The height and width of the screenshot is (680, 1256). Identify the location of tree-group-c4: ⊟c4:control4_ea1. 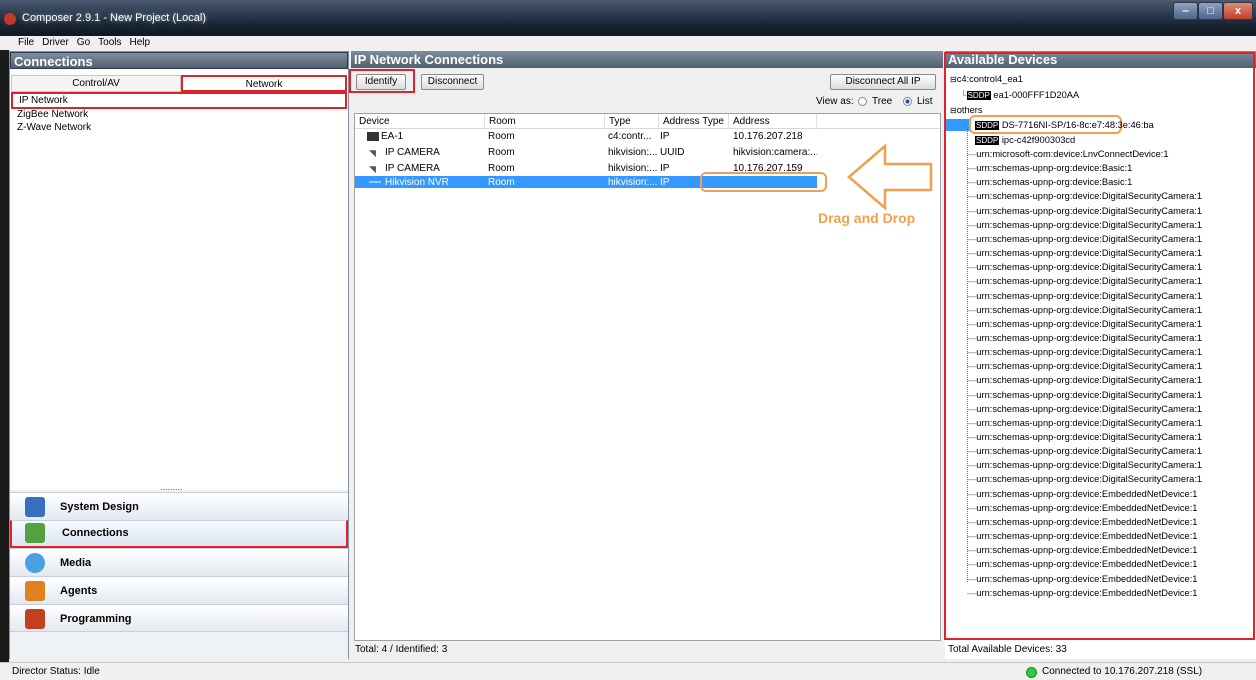
(986, 79).